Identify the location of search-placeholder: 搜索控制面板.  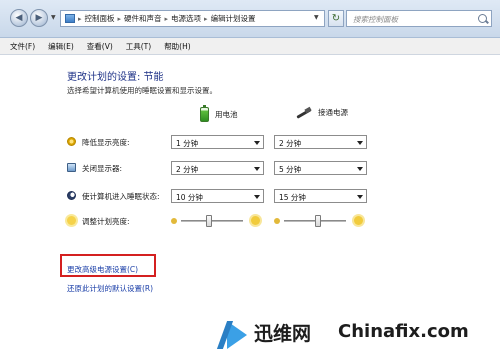
(375, 19).